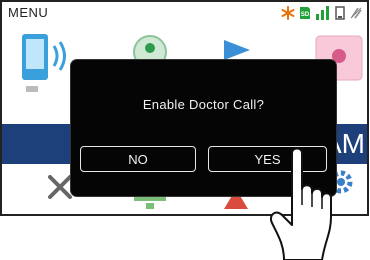 This screenshot has height=260, width=370. I want to click on status-bar: MENU SD, so click(184, 13).